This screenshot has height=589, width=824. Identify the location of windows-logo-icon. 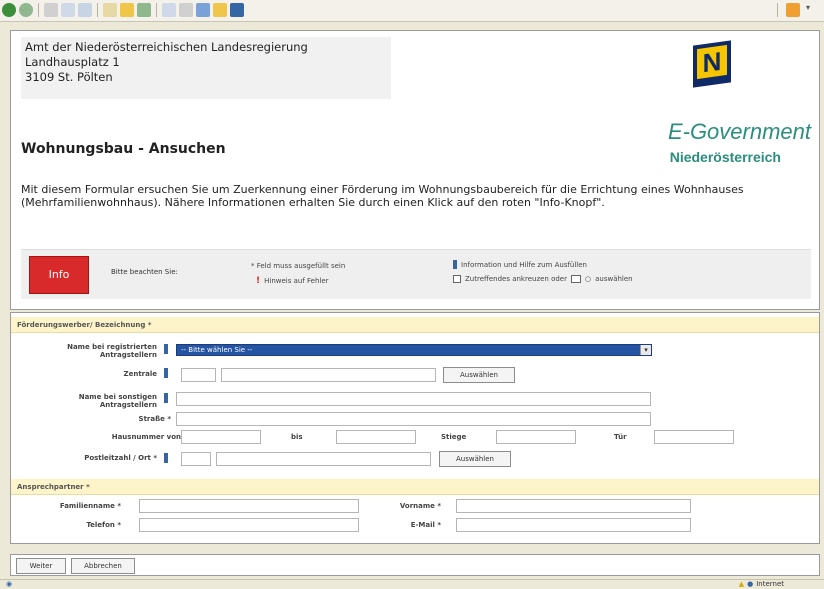
(793, 10).